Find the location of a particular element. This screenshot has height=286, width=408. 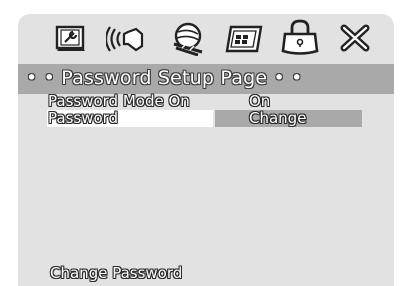

page-title: • • Password Setup Page • • is located at coordinates (164, 78).